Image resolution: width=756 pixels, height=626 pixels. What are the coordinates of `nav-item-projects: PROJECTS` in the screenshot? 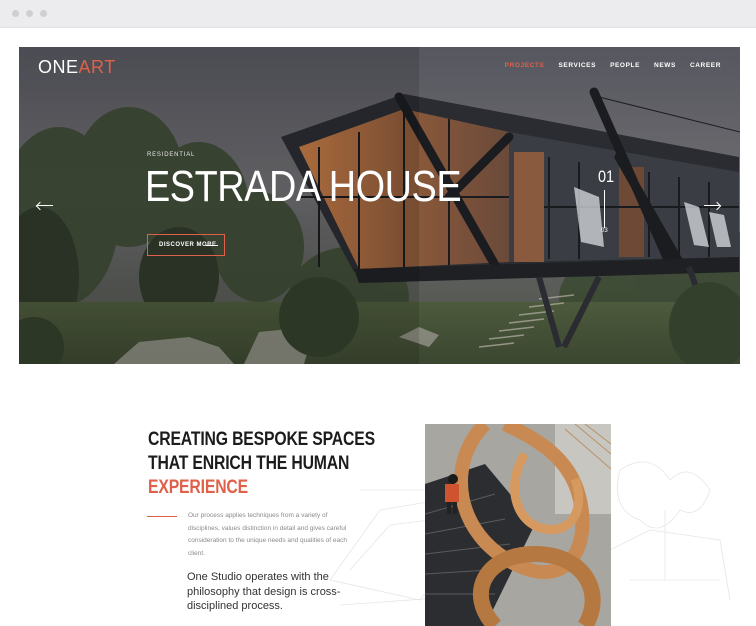 It's located at (525, 65).